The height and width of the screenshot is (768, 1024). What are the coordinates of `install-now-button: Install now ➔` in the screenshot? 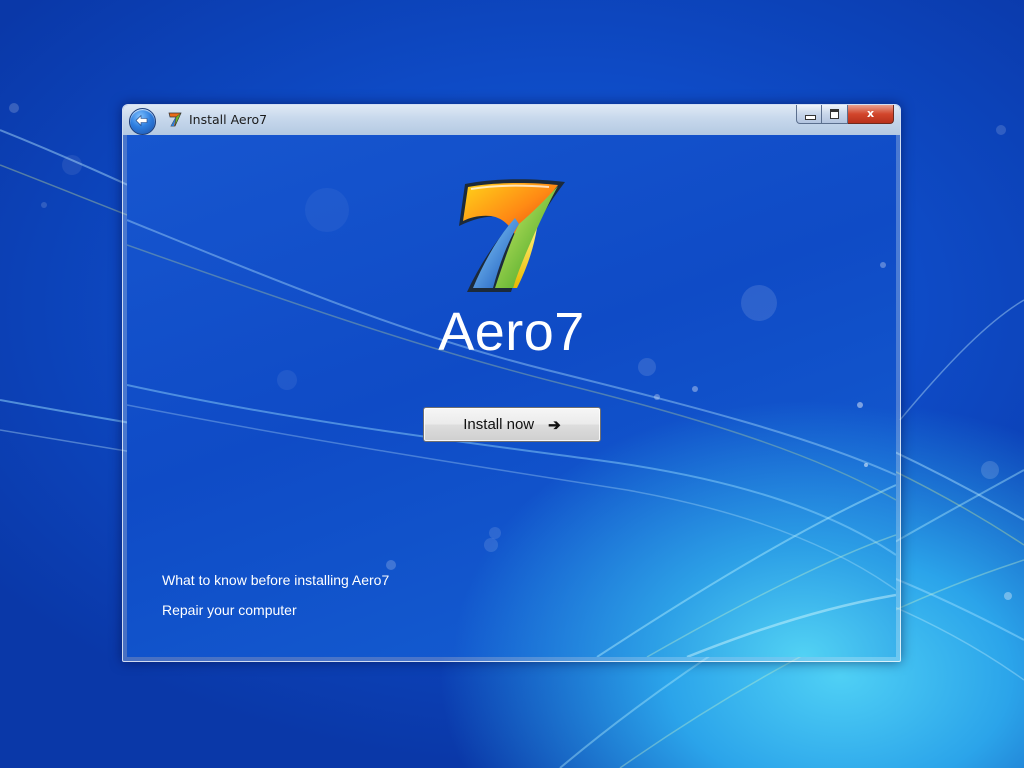 It's located at (512, 424).